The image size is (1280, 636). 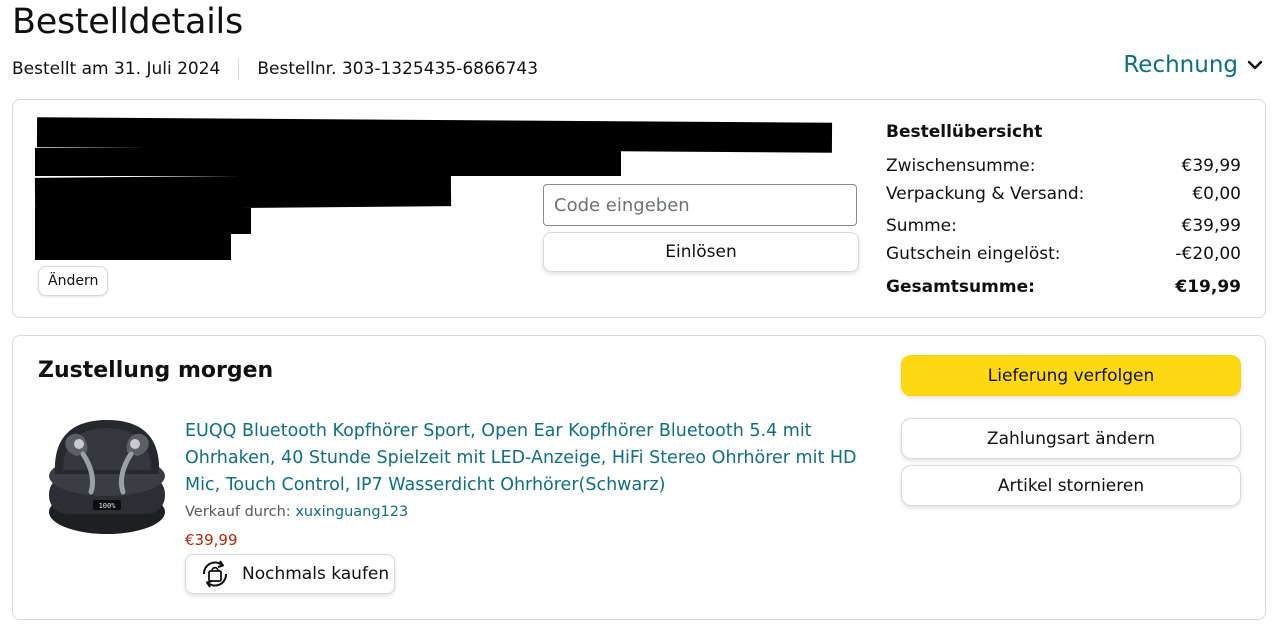 I want to click on summary-value: -€20,00, so click(x=1208, y=254).